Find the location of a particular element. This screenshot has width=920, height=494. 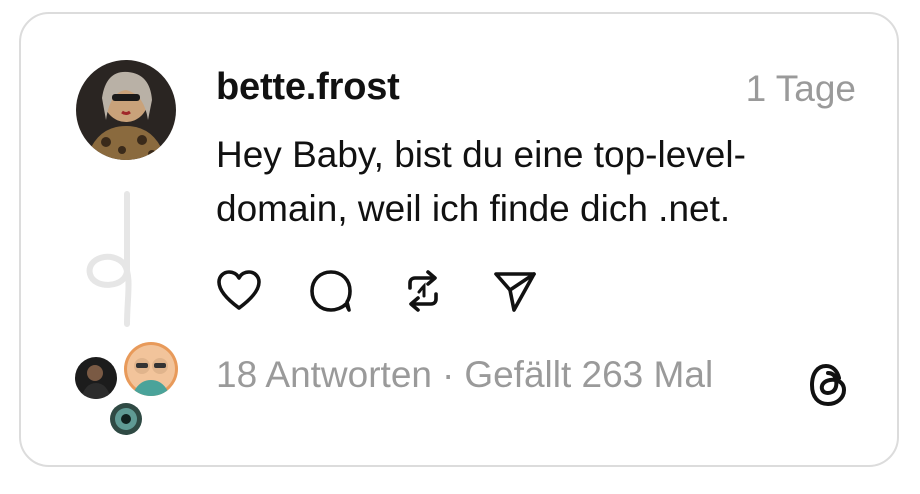

author-avatar is located at coordinates (126, 110).